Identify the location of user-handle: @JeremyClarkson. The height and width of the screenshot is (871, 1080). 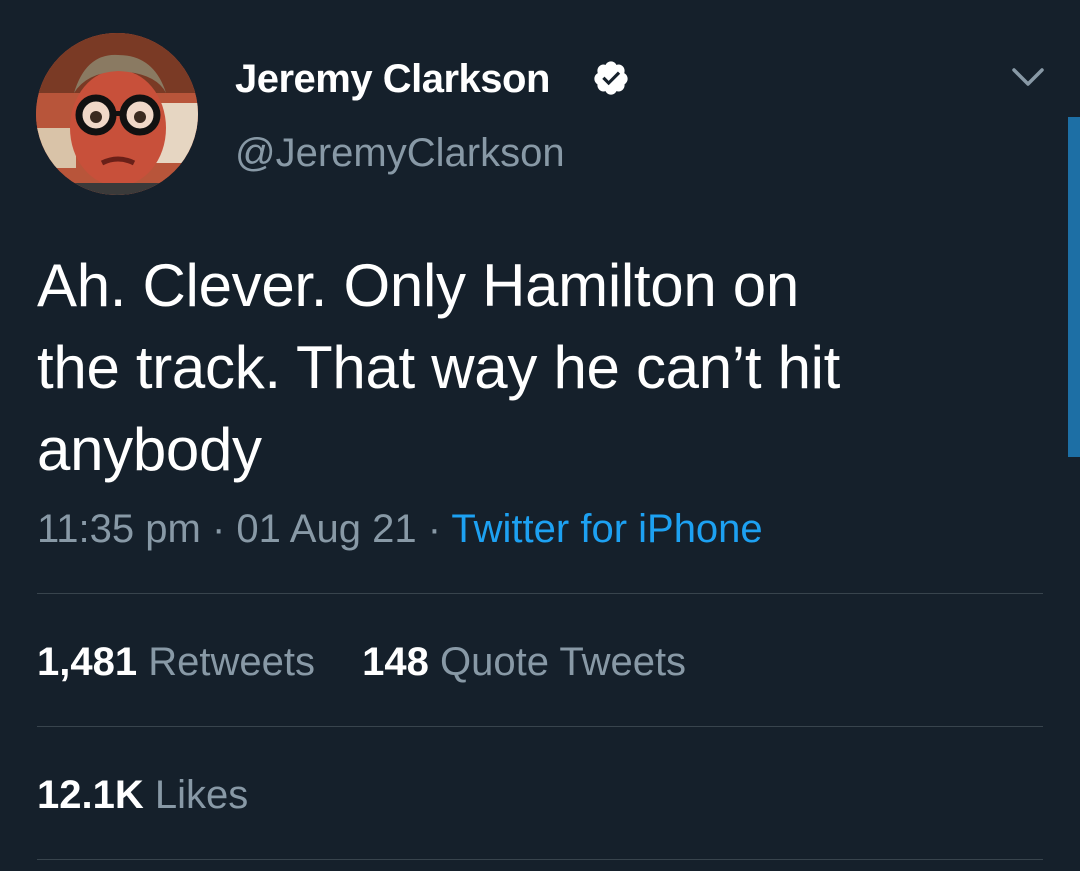
(400, 153).